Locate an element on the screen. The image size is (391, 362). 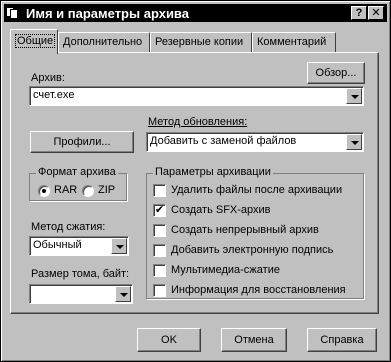
help-button: Справка is located at coordinates (342, 340).